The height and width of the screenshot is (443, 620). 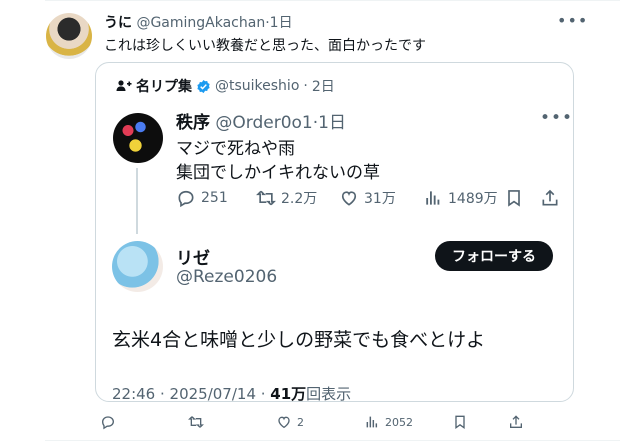 I want to click on follow-button: フォローする, so click(x=494, y=256).